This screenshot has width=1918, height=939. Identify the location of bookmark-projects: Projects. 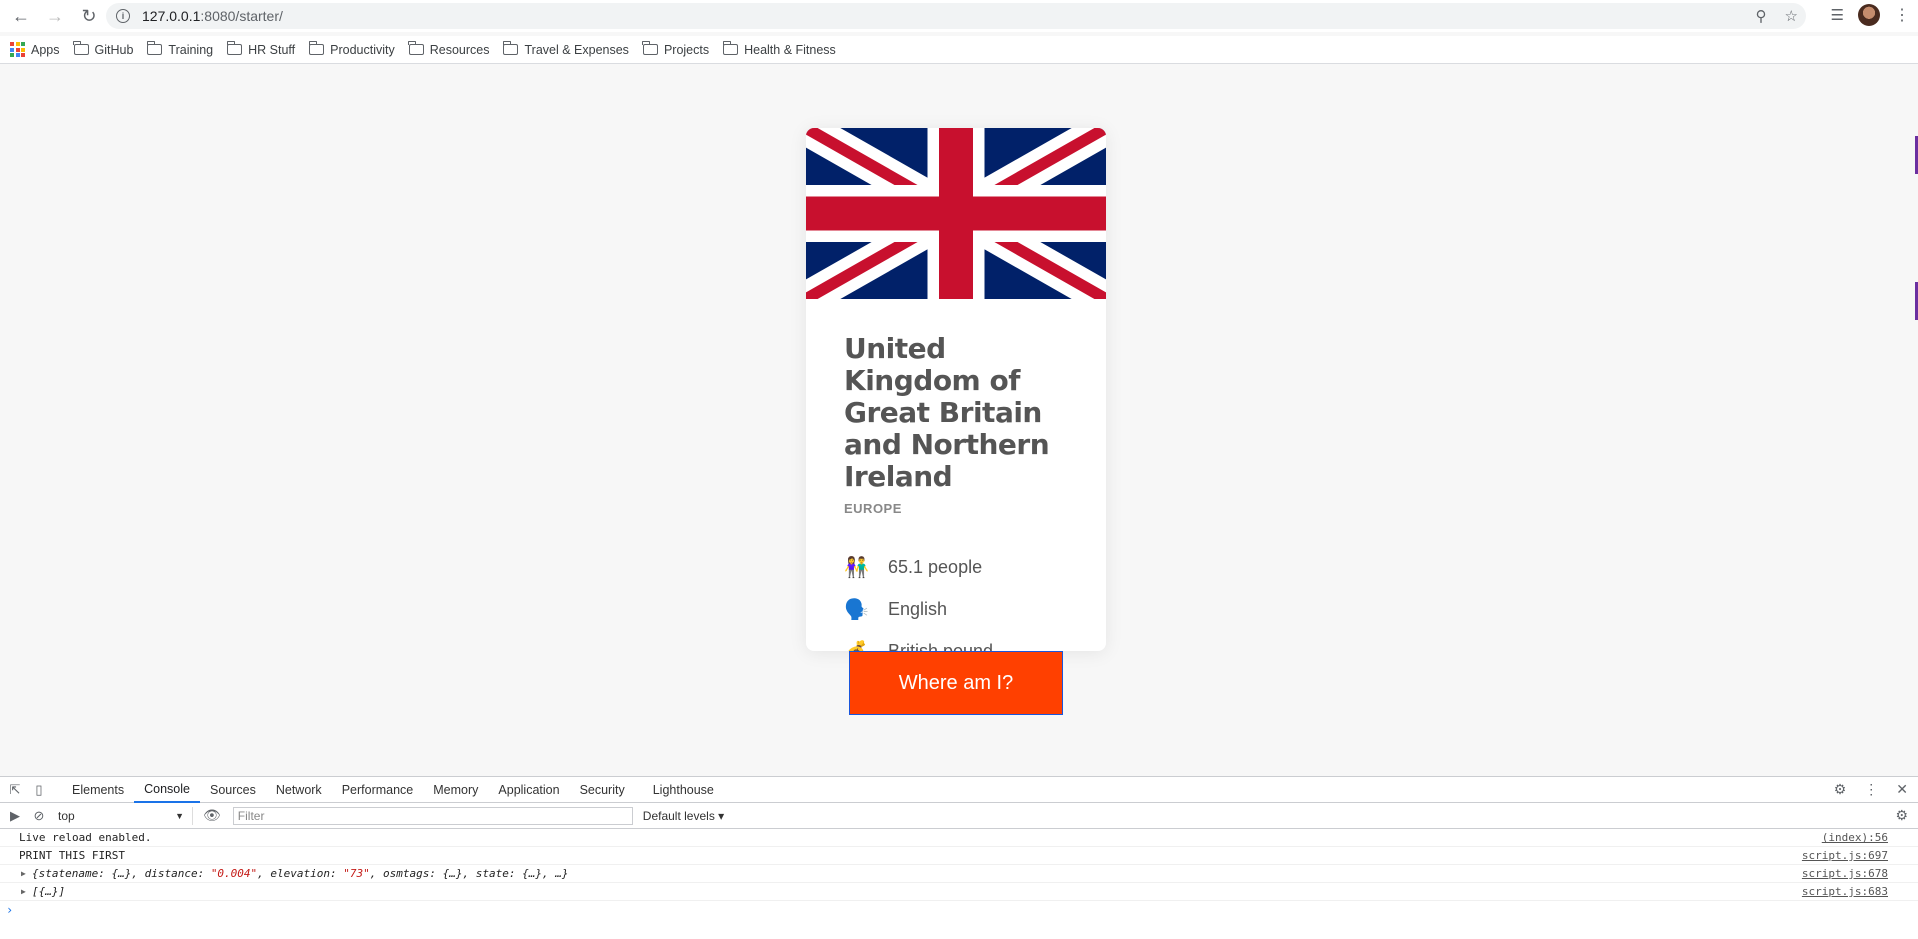
(676, 49).